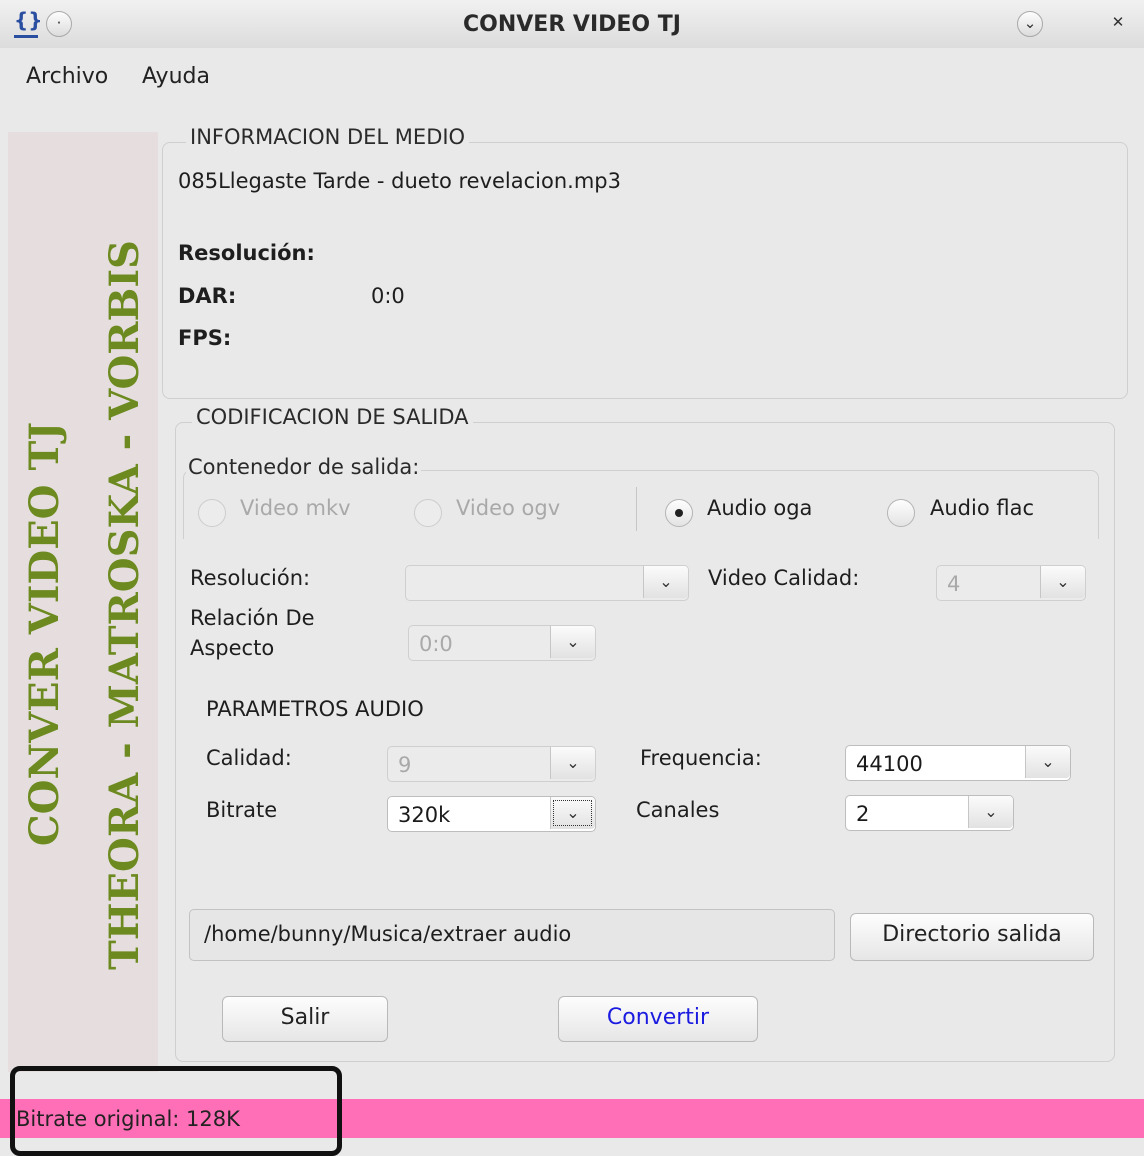  What do you see at coordinates (44, 634) in the screenshot?
I see `banner-title: CONVER VIDEO TJ` at bounding box center [44, 634].